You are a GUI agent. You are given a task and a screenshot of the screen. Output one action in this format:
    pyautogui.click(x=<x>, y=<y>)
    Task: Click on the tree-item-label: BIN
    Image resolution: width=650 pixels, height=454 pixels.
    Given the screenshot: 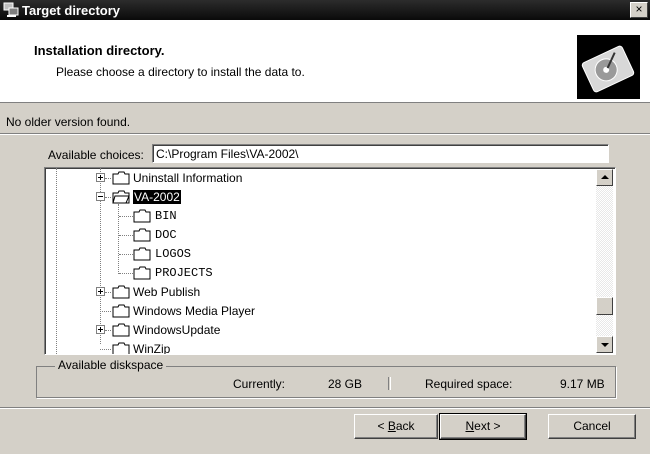 What is the action you would take?
    pyautogui.click(x=166, y=216)
    